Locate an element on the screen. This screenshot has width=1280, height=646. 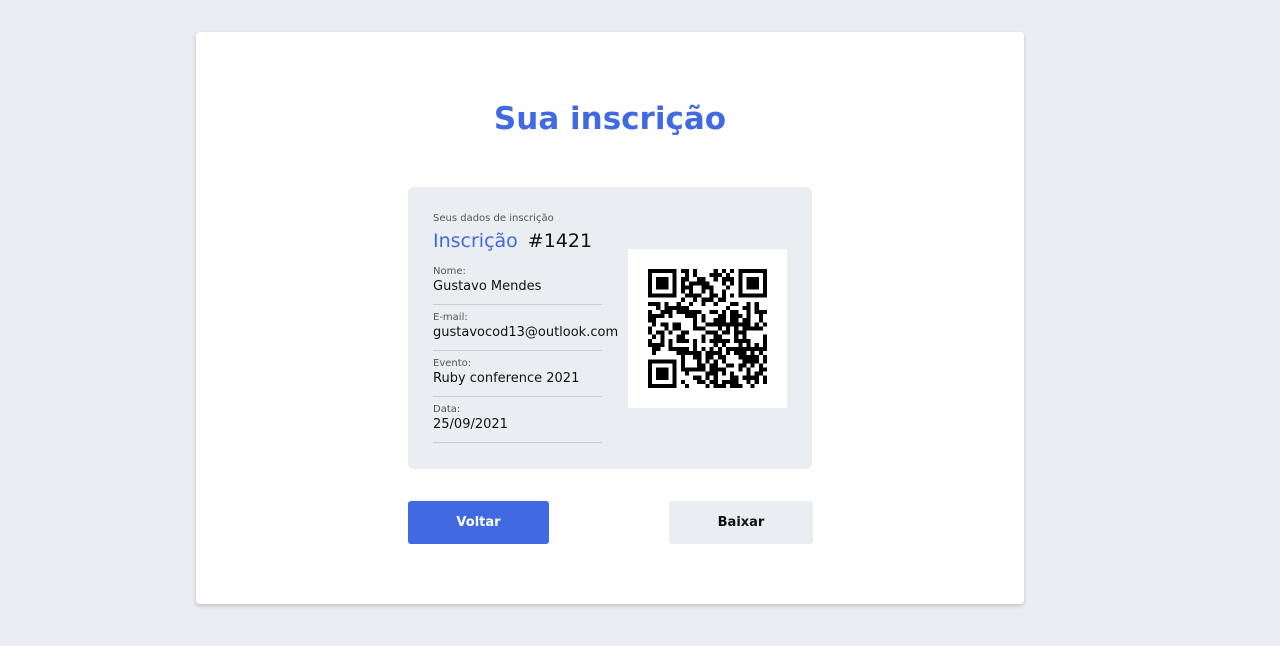
qr-code-icon is located at coordinates (707, 328).